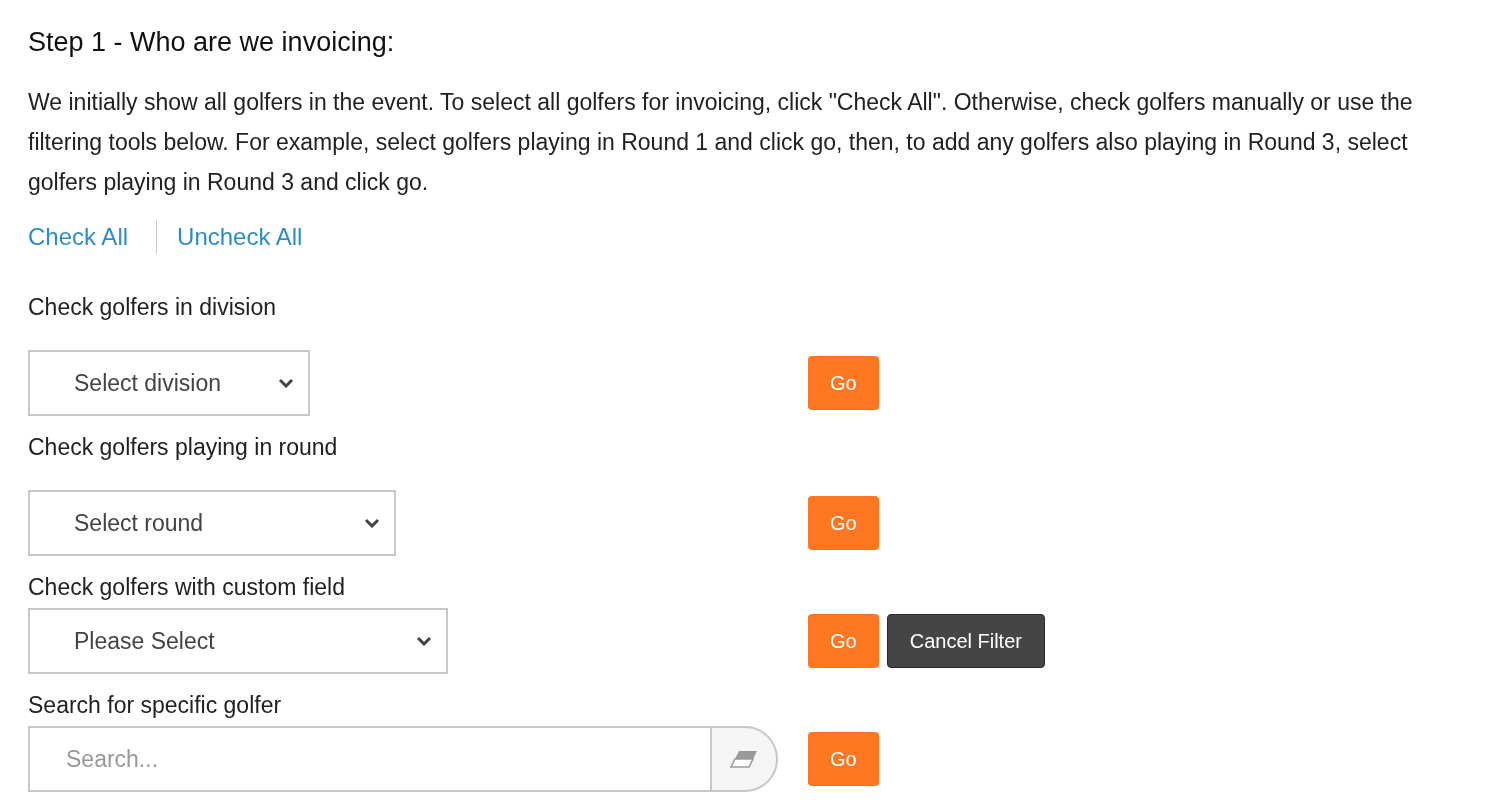 The image size is (1496, 812). I want to click on step-heading: Step 1 - Who are we invoicing:, so click(212, 42).